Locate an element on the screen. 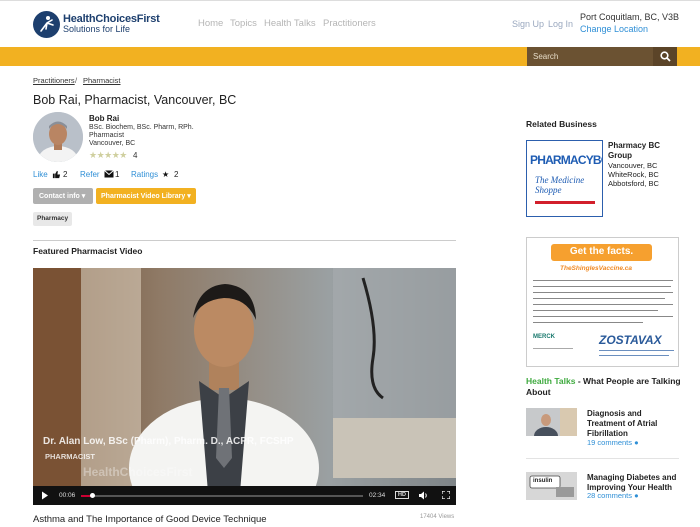  video-views: 17404 Views is located at coordinates (437, 517).